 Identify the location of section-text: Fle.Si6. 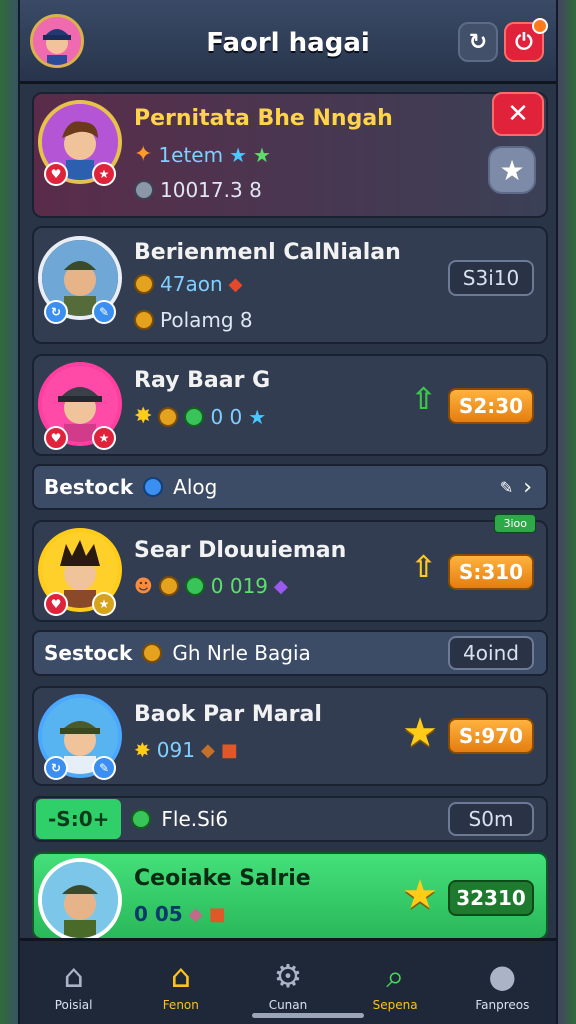
(195, 819).